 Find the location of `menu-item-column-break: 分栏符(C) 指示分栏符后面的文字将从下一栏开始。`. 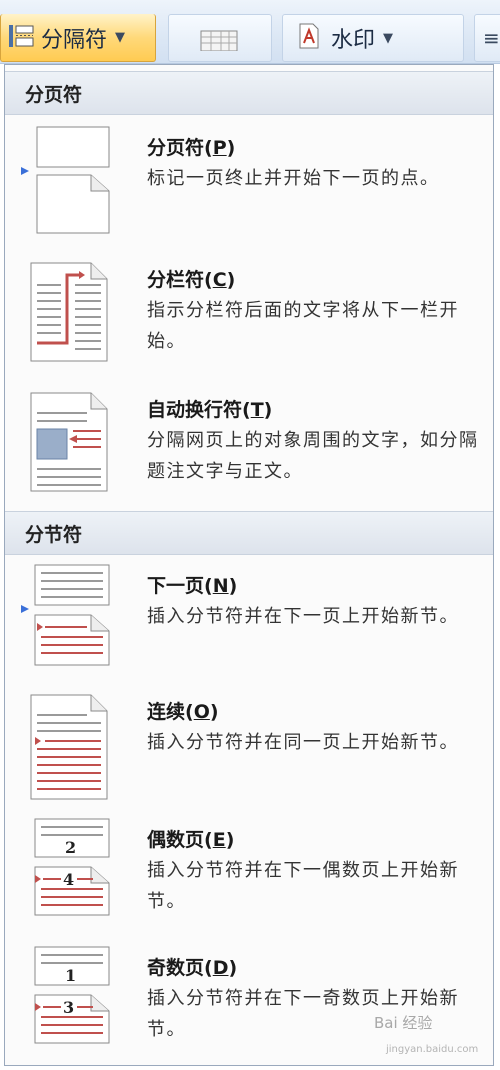

menu-item-column-break: 分栏符(C) 指示分栏符后面的文字将从下一栏开始。 is located at coordinates (249, 317).